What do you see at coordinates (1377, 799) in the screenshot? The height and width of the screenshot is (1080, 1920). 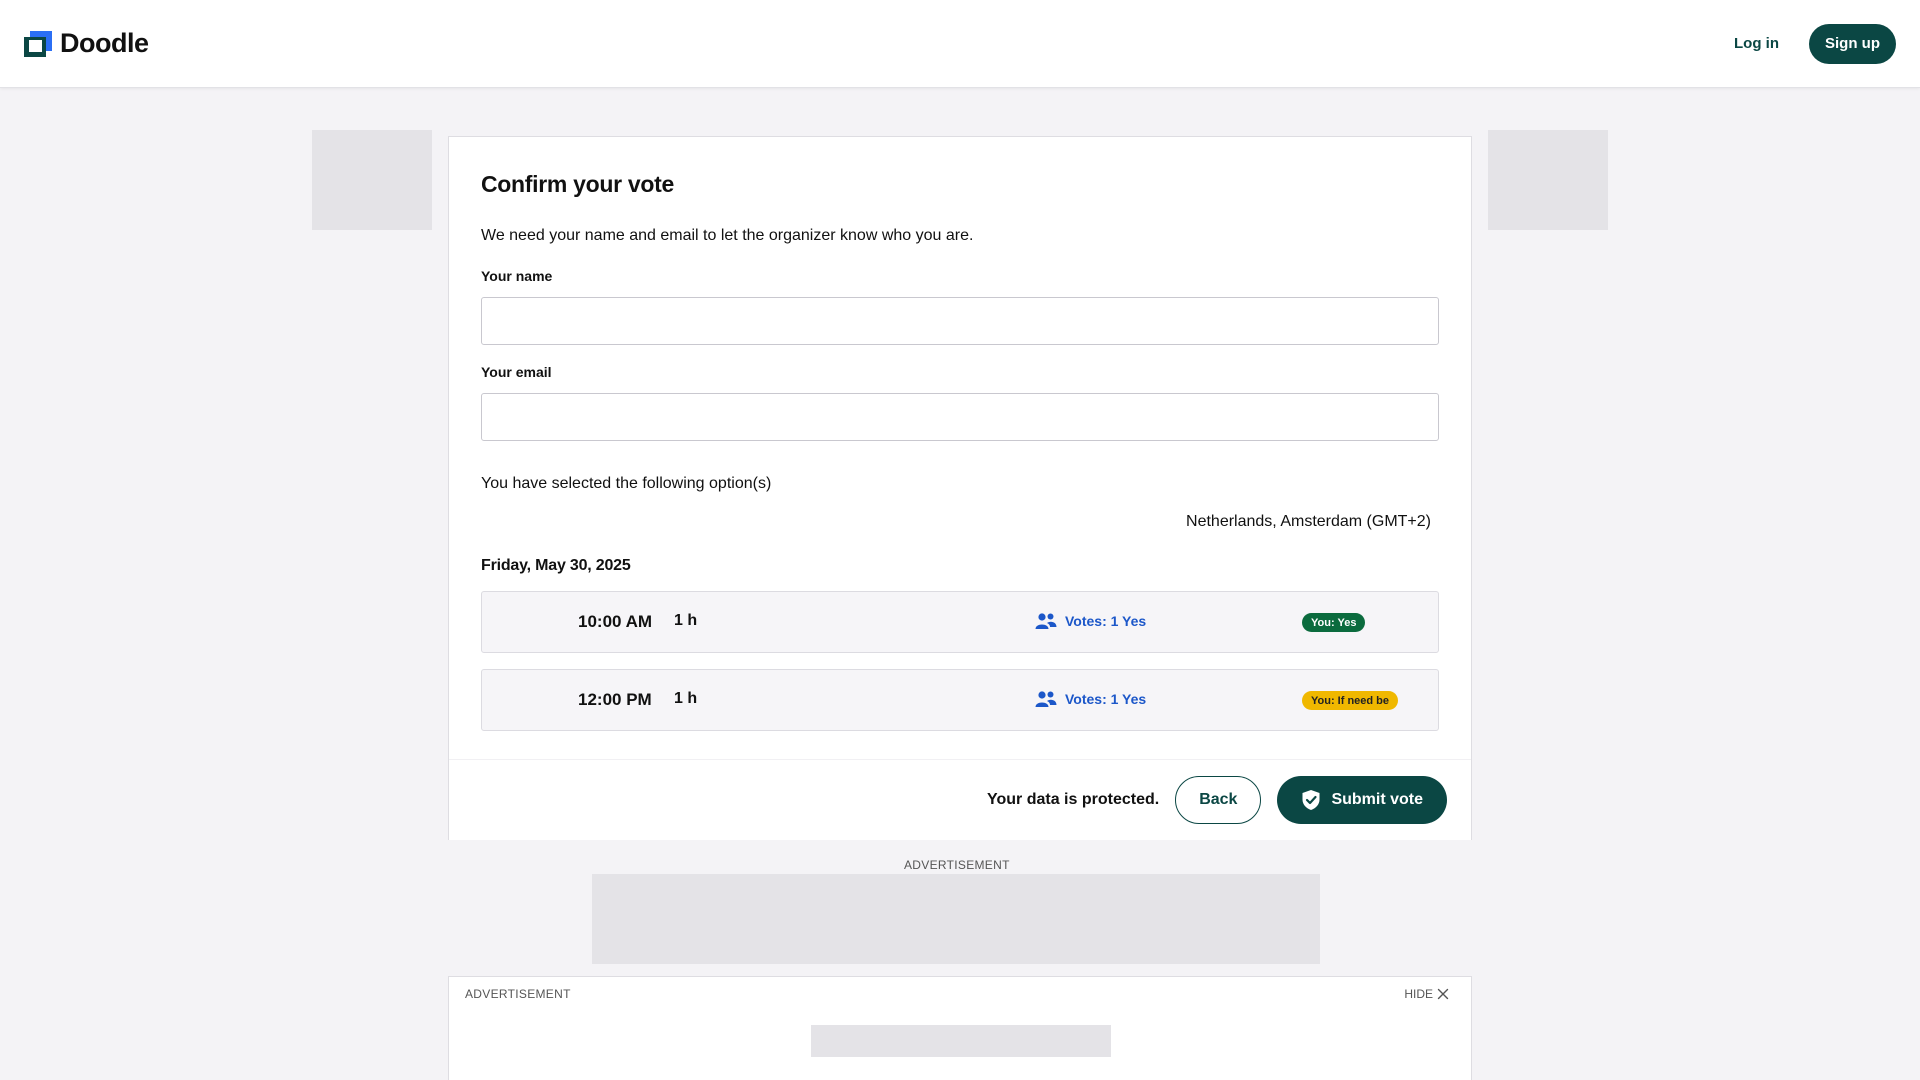 I see `submit-vote-label: Submit vote` at bounding box center [1377, 799].